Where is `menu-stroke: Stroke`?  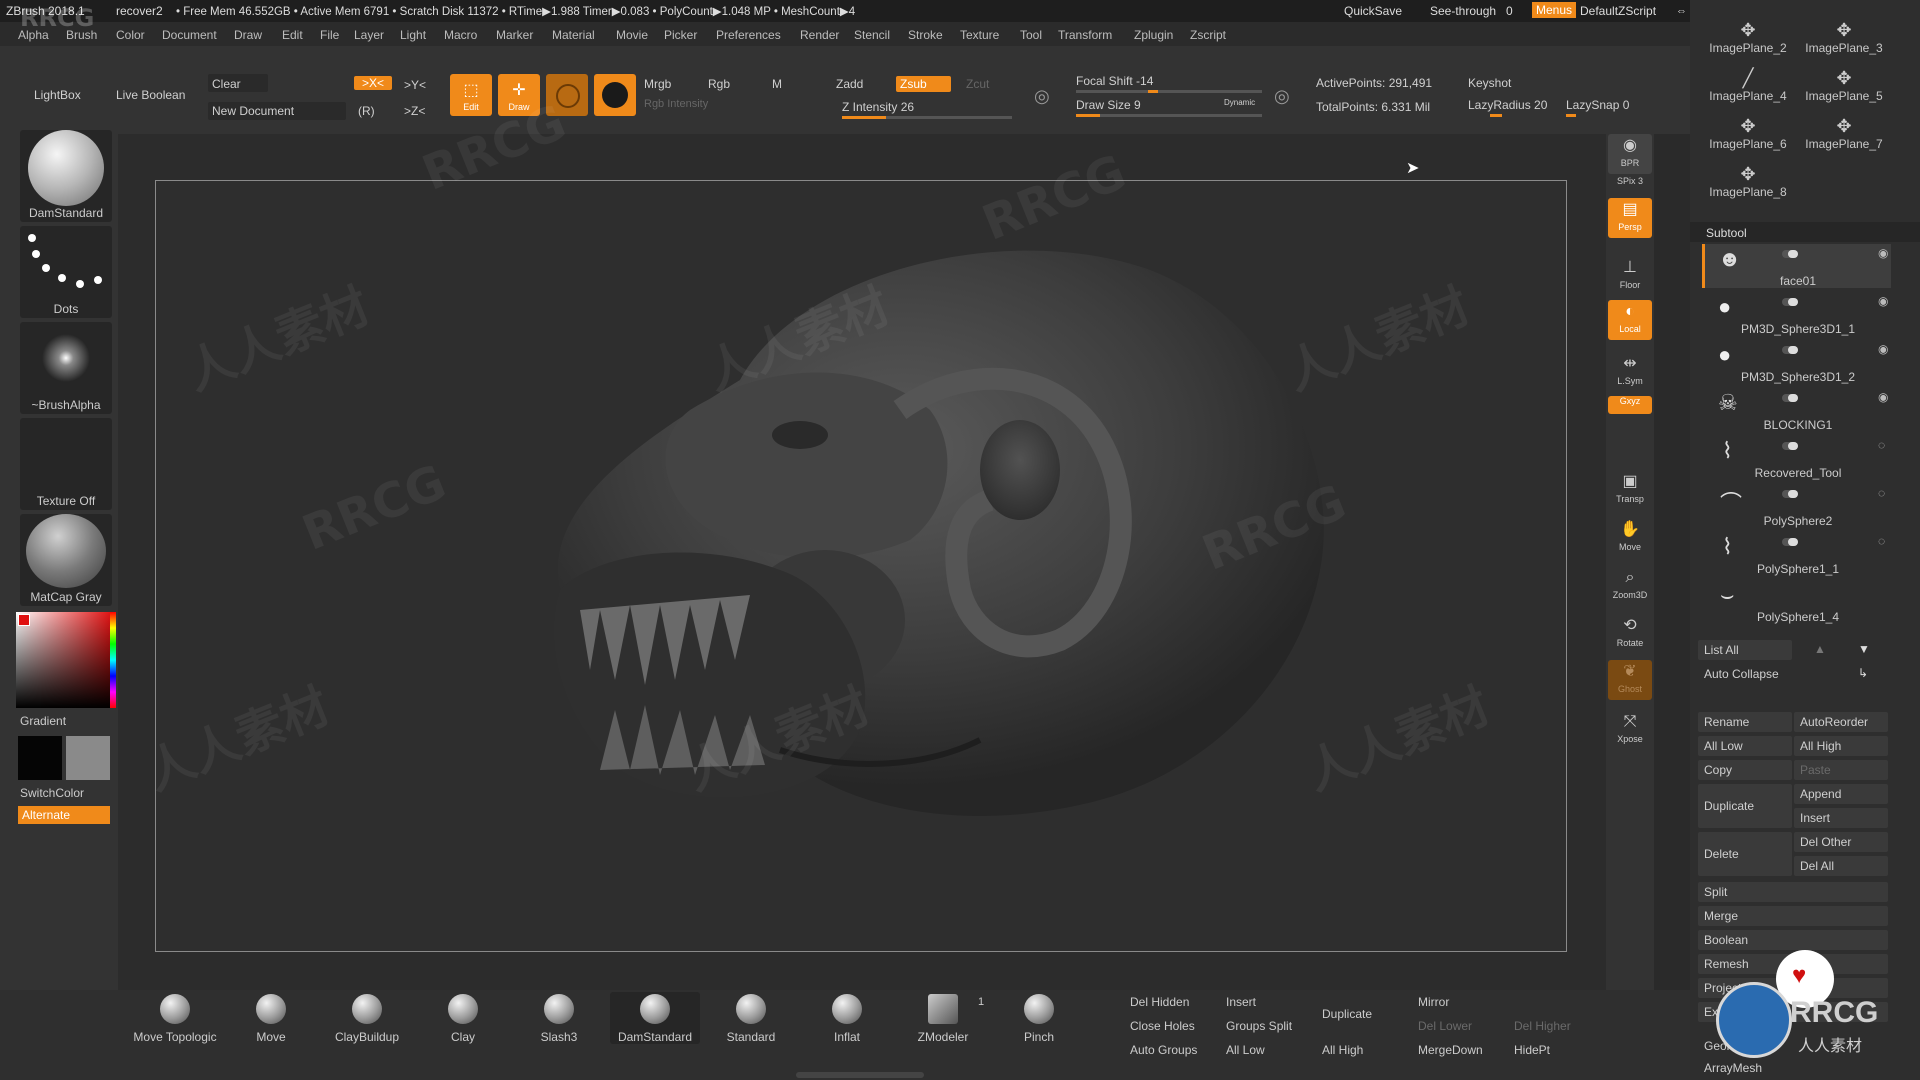 menu-stroke: Stroke is located at coordinates (925, 35).